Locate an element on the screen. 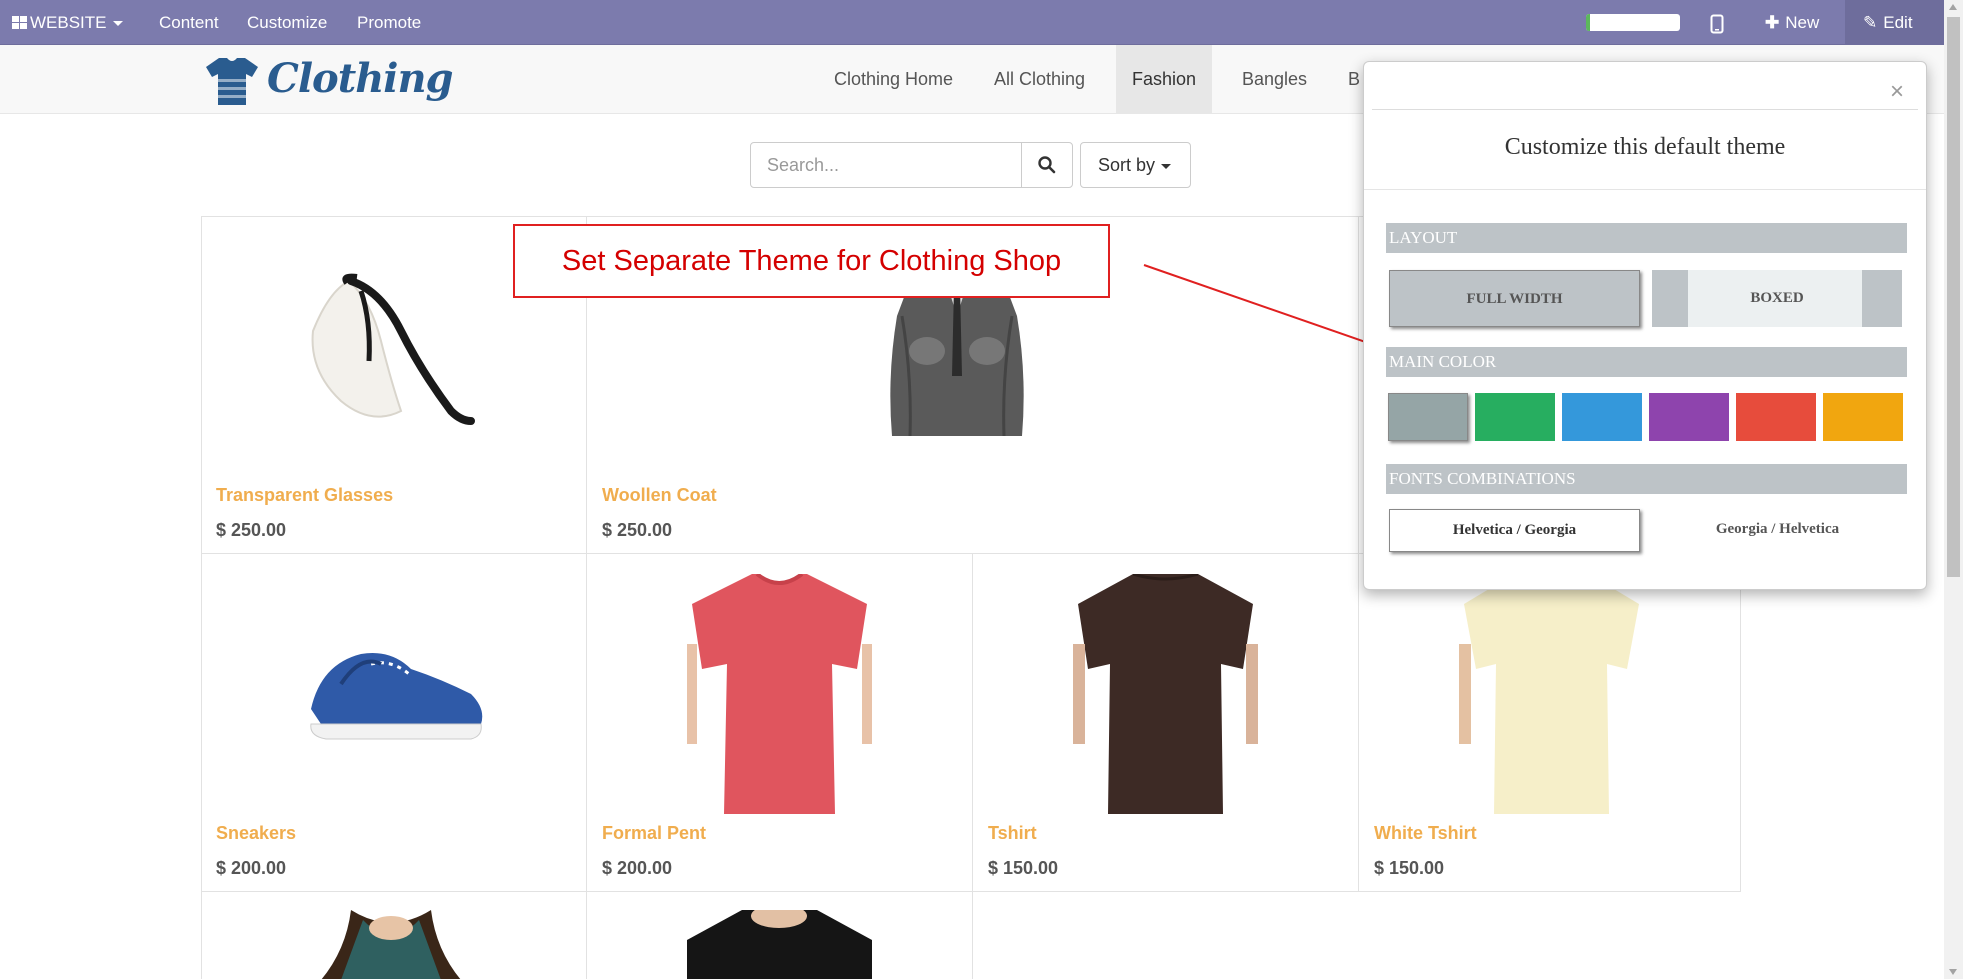 The width and height of the screenshot is (1963, 979). edit-button-label: Edit is located at coordinates (1898, 22).